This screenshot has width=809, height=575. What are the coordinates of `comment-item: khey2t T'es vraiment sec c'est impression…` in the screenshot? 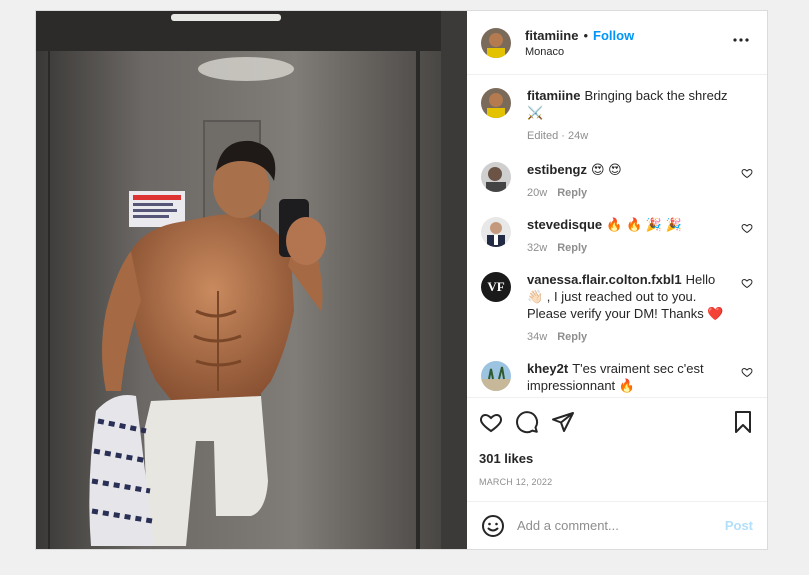 It's located at (617, 377).